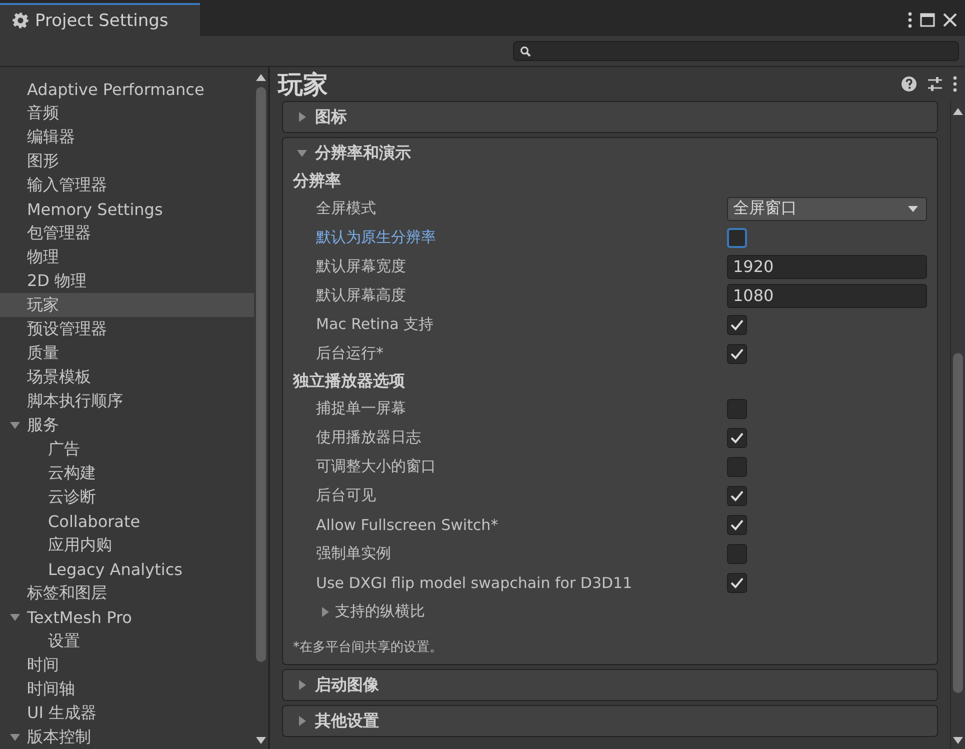 Image resolution: width=965 pixels, height=749 pixels. I want to click on maximize-icon, so click(927, 20).